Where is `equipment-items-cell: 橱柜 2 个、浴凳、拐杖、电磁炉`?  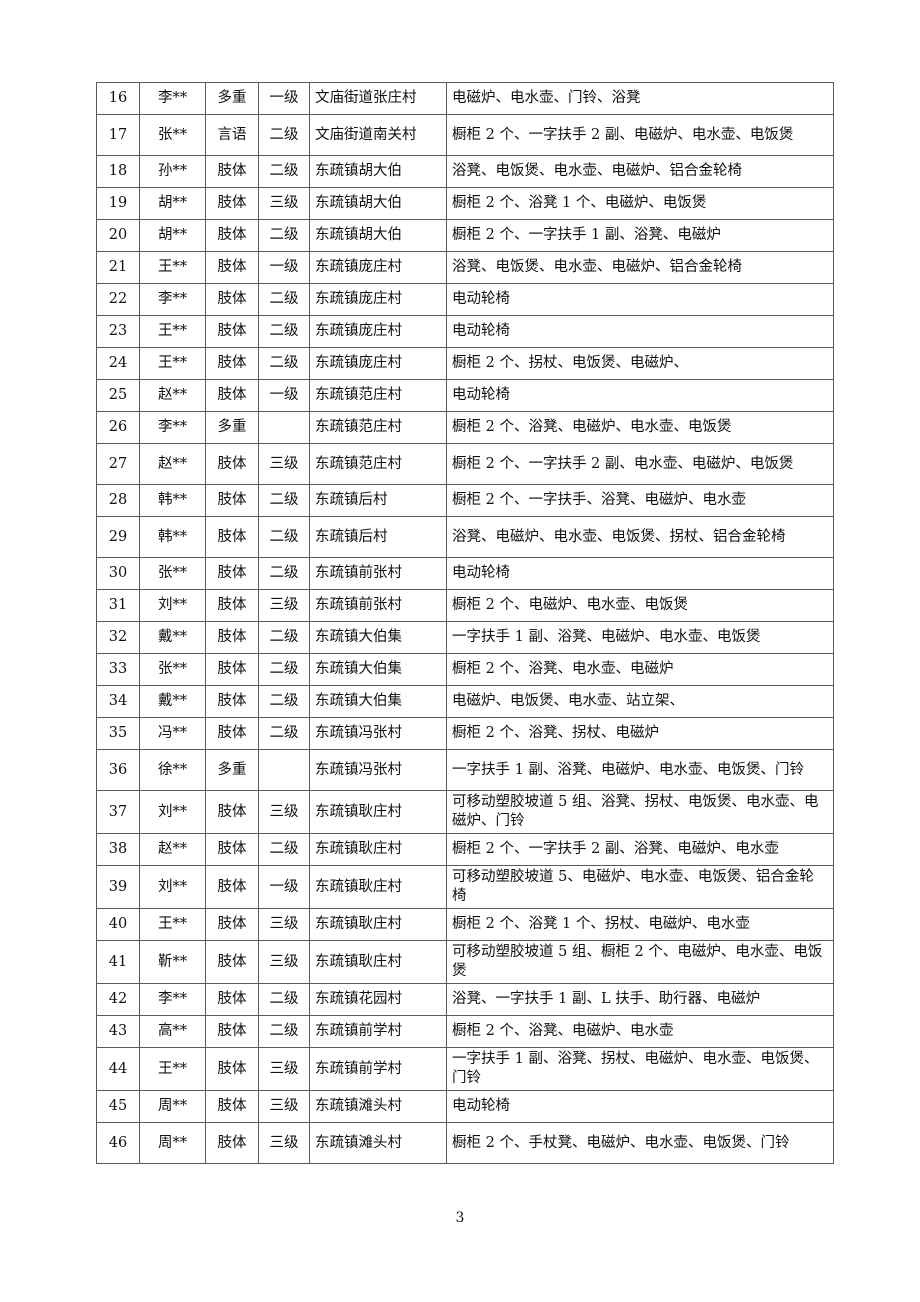
equipment-items-cell: 橱柜 2 个、浴凳、拐杖、电磁炉 is located at coordinates (640, 733).